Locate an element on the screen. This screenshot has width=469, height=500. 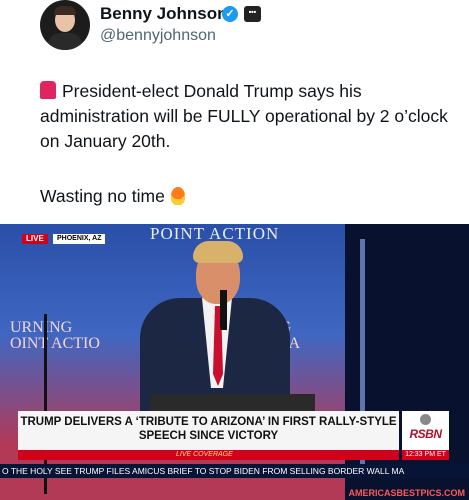
fire-emoji-icon is located at coordinates (177, 196).